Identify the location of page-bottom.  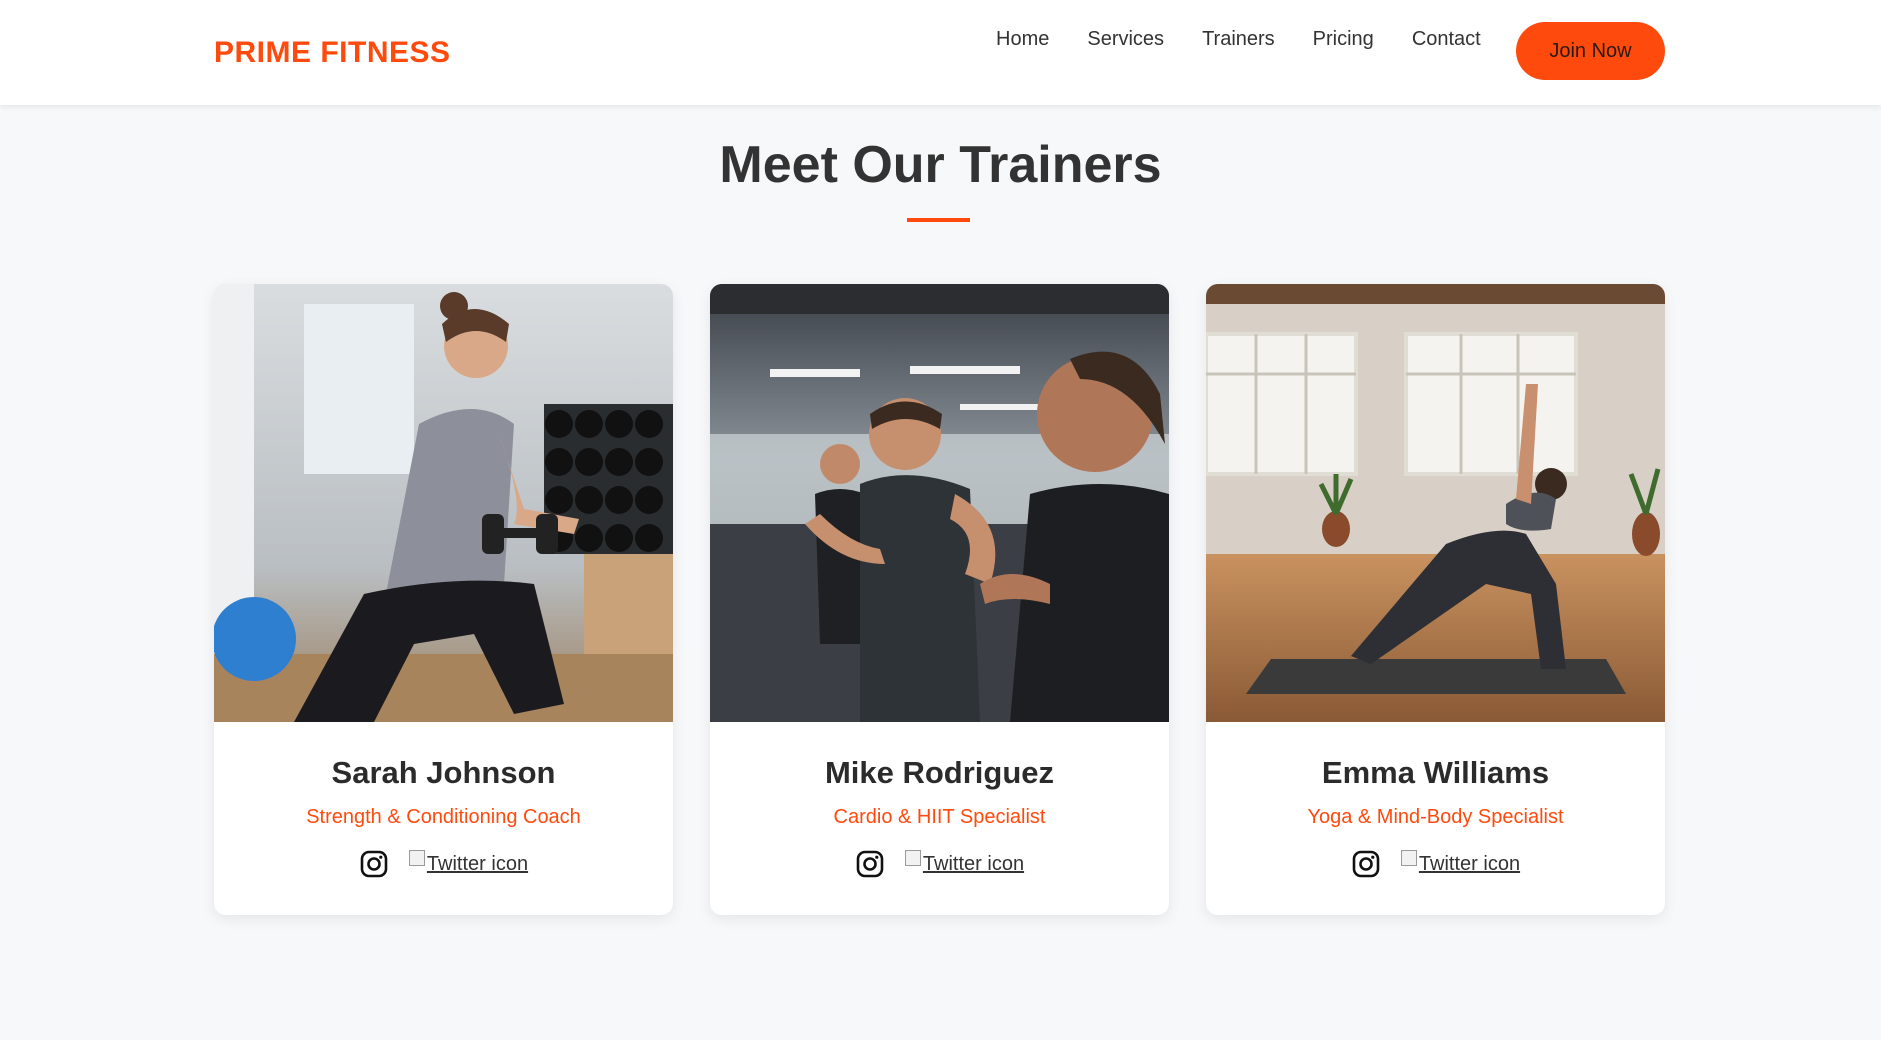
(940, 1043).